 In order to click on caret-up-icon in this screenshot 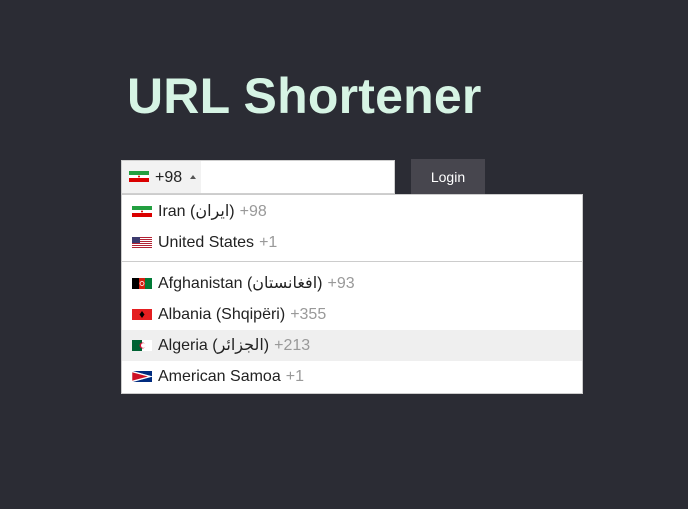, I will do `click(193, 177)`.